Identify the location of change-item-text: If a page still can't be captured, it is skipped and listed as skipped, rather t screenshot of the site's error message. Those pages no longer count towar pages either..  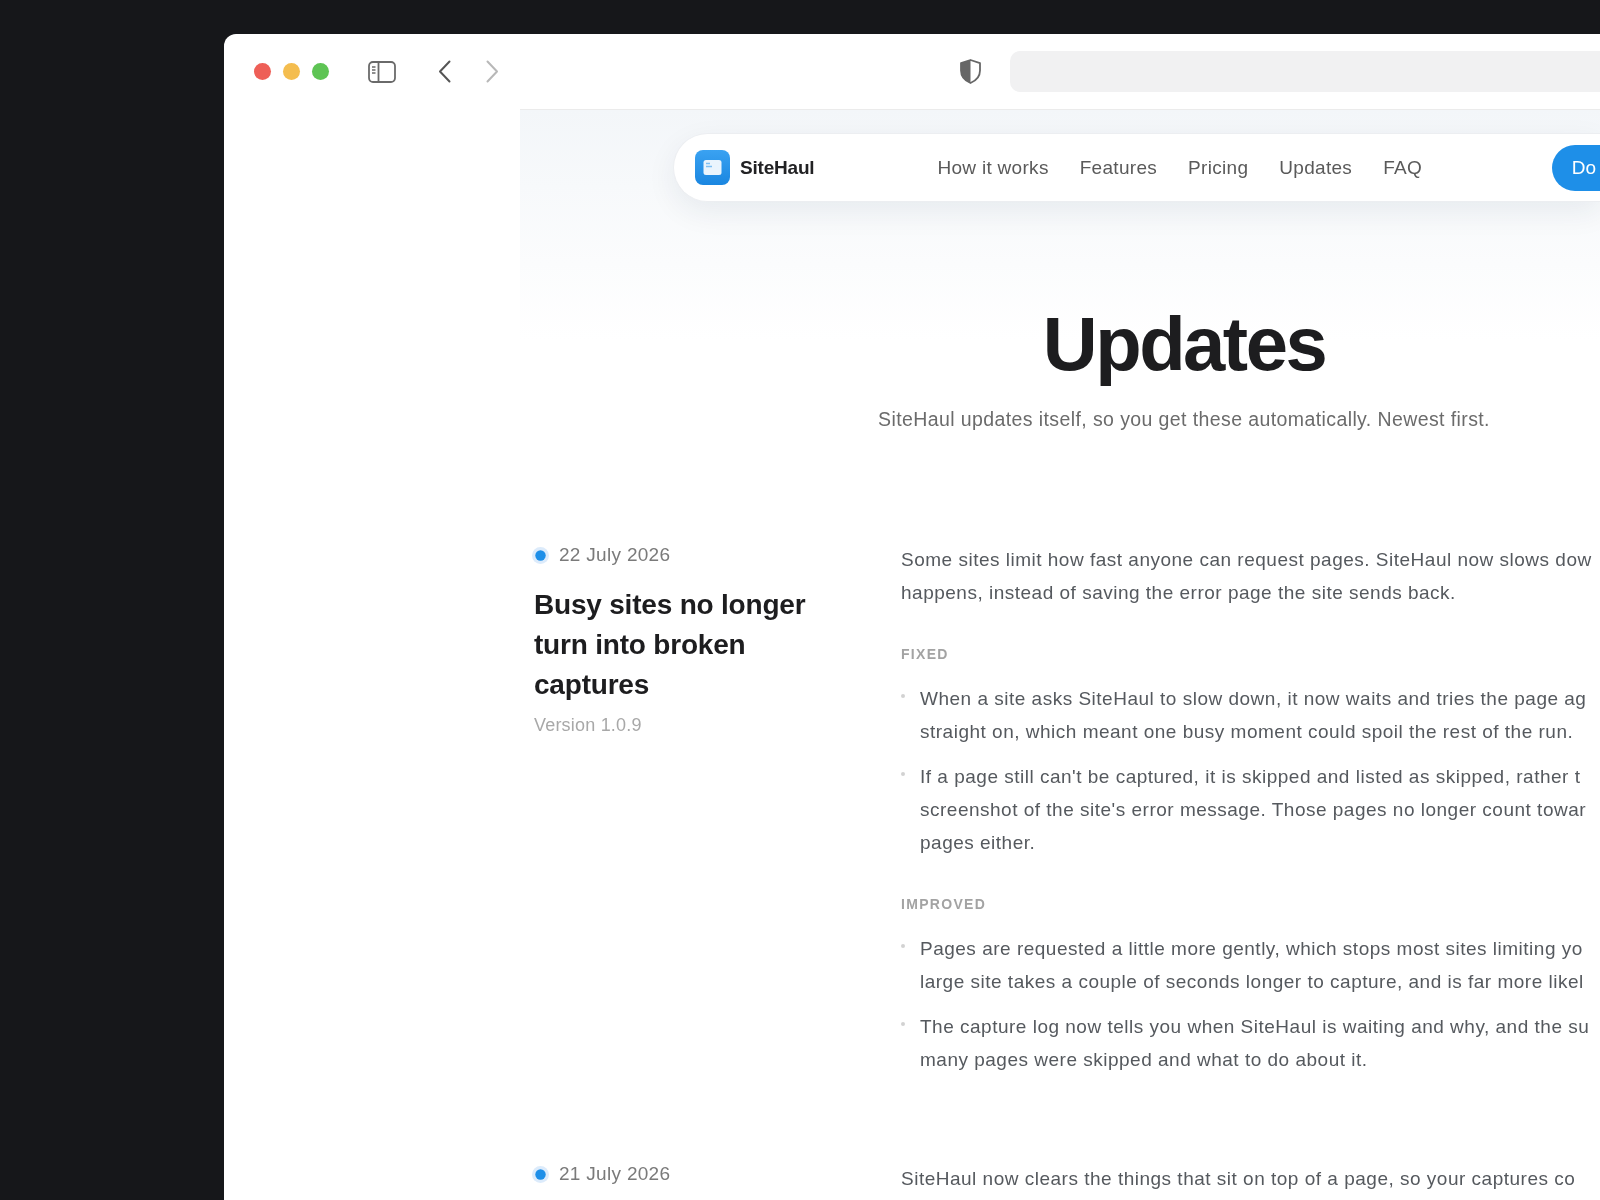
(1253, 810).